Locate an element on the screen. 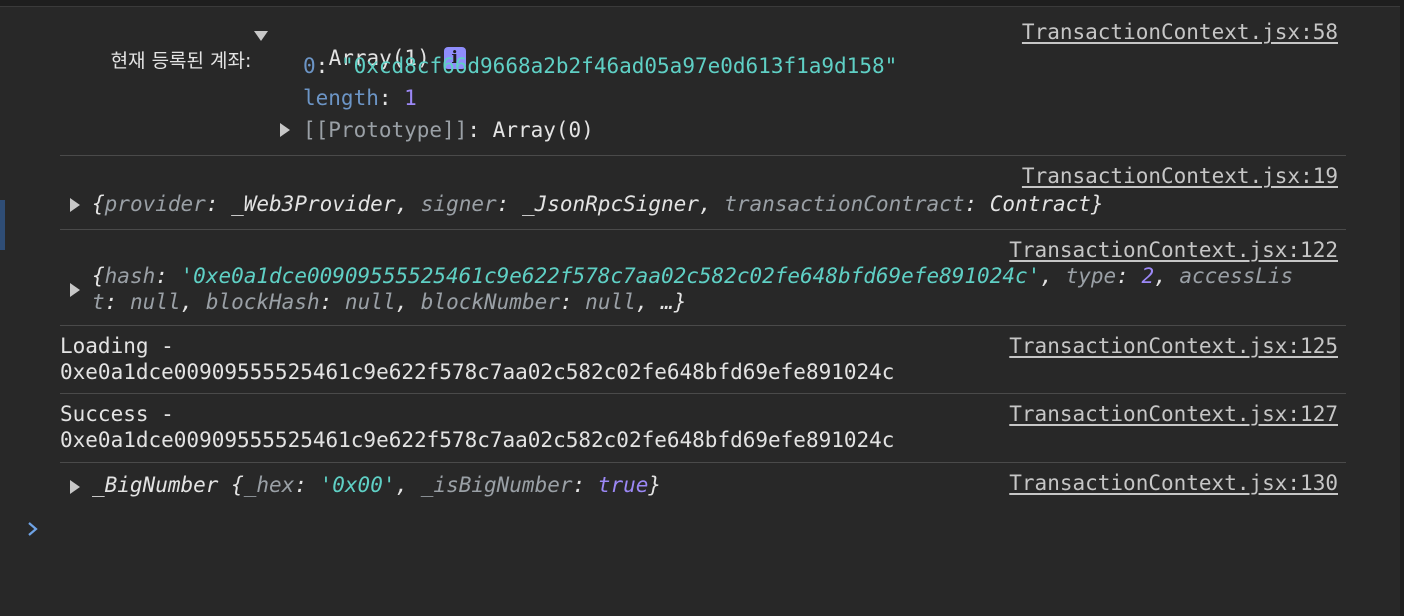 The height and width of the screenshot is (616, 1404). chevron-right-icon is located at coordinates (33, 532).